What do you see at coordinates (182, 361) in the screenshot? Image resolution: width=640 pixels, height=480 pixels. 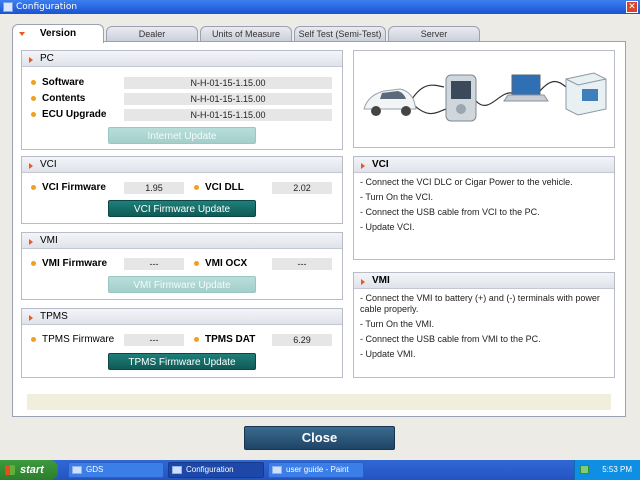 I see `tpms-firmware-update-button: TPMS Firmware Update` at bounding box center [182, 361].